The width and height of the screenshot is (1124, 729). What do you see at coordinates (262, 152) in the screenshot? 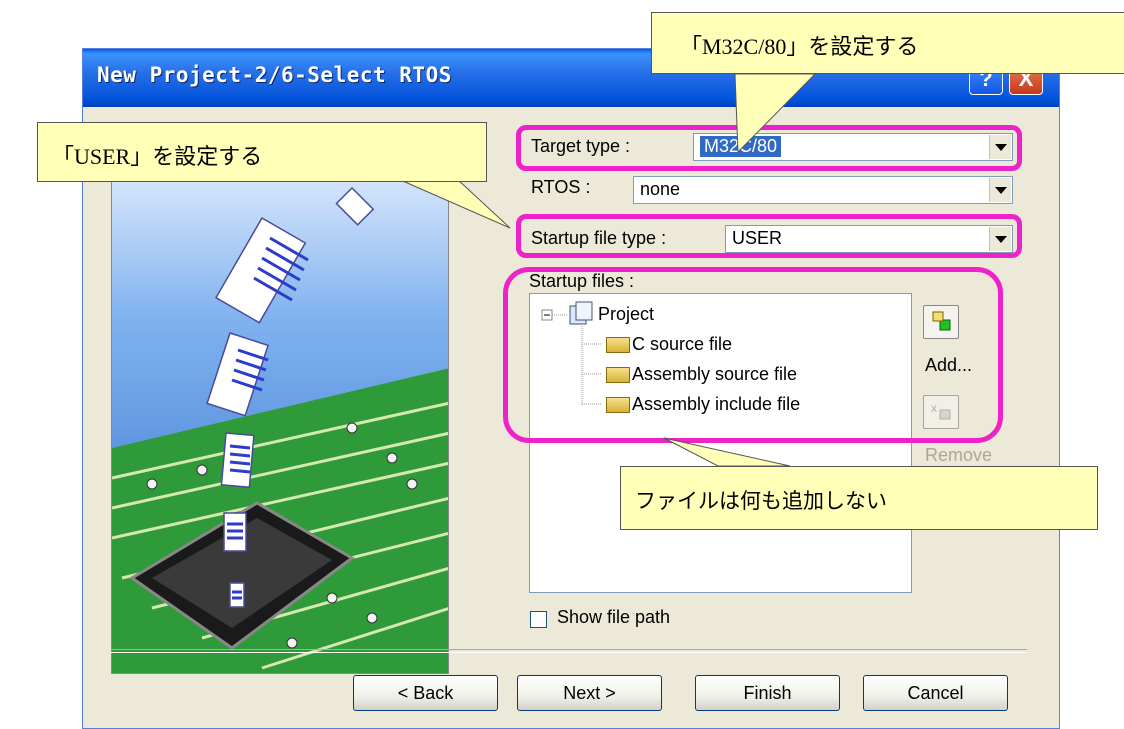
I see `callout-startup-type: 「USER」を設定する` at bounding box center [262, 152].